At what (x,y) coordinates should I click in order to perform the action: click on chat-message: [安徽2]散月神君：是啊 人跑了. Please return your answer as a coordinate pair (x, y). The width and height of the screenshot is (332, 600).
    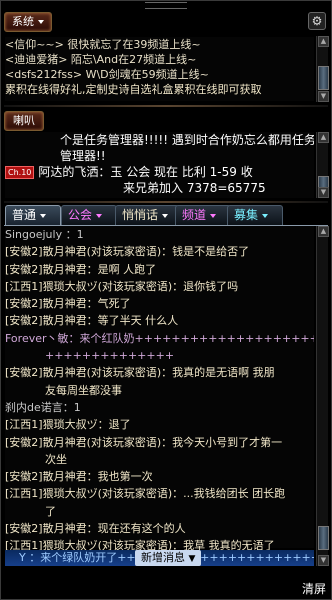
    Looking at the image, I should click on (81, 269).